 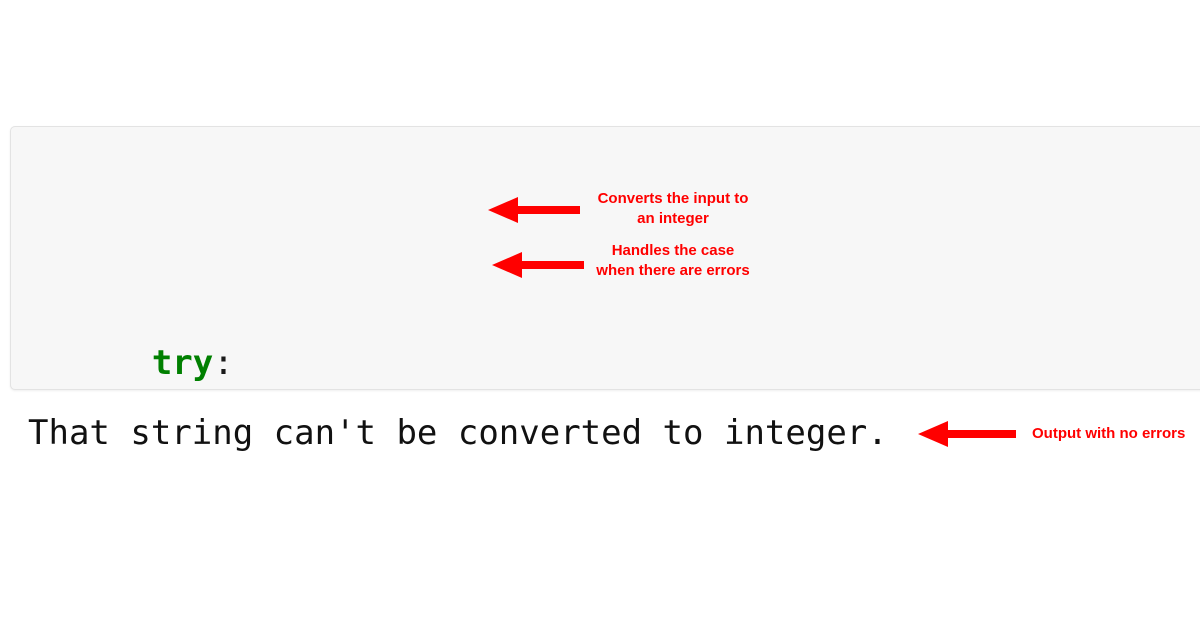 What do you see at coordinates (673, 260) in the screenshot?
I see `annotation-handles-errors: Handles the case when there are errors` at bounding box center [673, 260].